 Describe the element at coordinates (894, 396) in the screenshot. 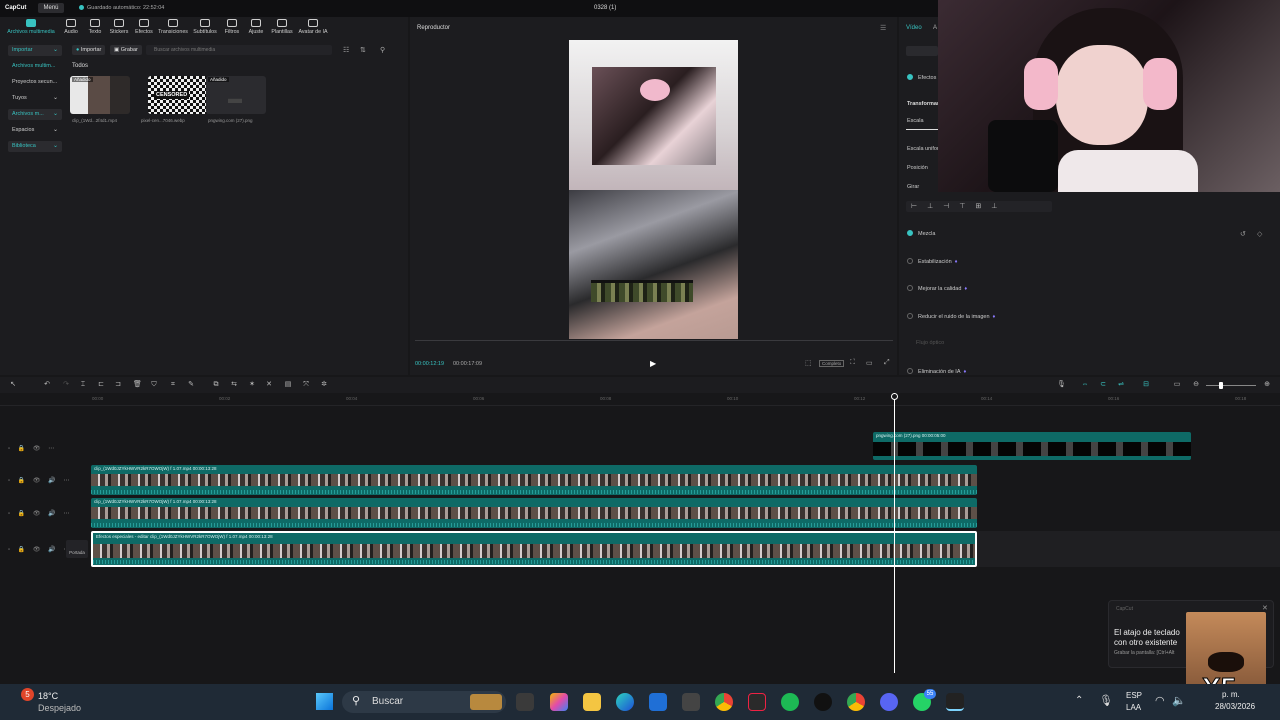

I see `playhead-handle` at that location.